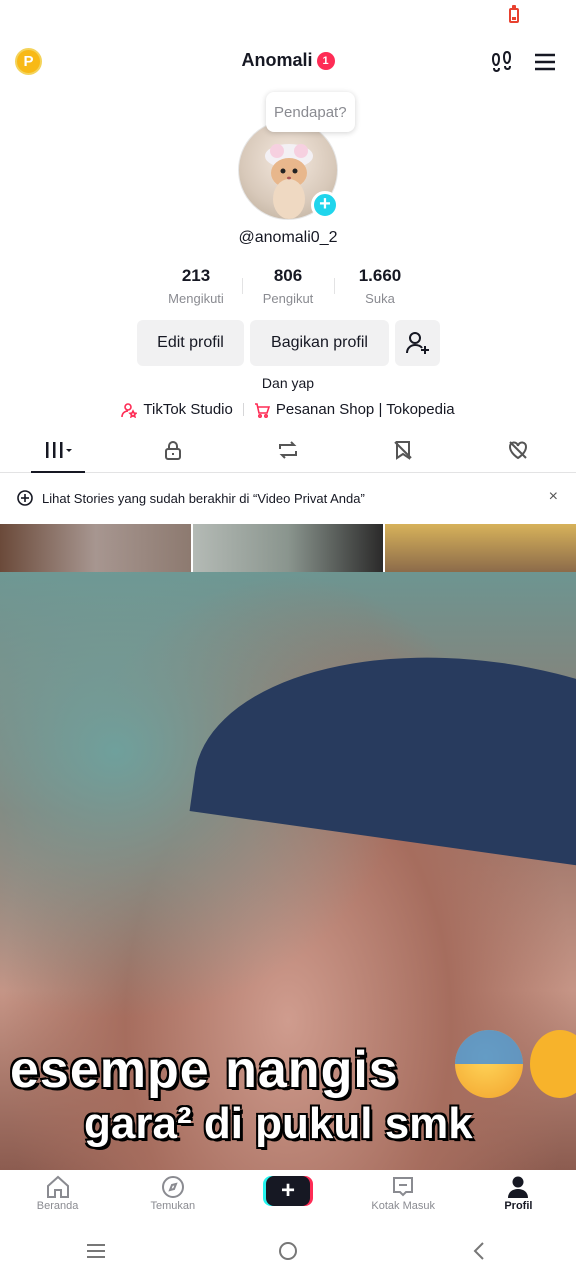 Image resolution: width=576 pixels, height=1280 pixels. I want to click on status-bar, so click(288, 17).